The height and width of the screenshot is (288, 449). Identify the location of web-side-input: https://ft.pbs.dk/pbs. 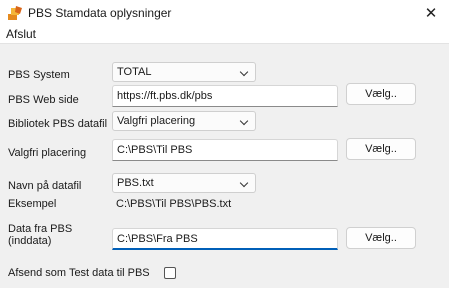
(225, 96).